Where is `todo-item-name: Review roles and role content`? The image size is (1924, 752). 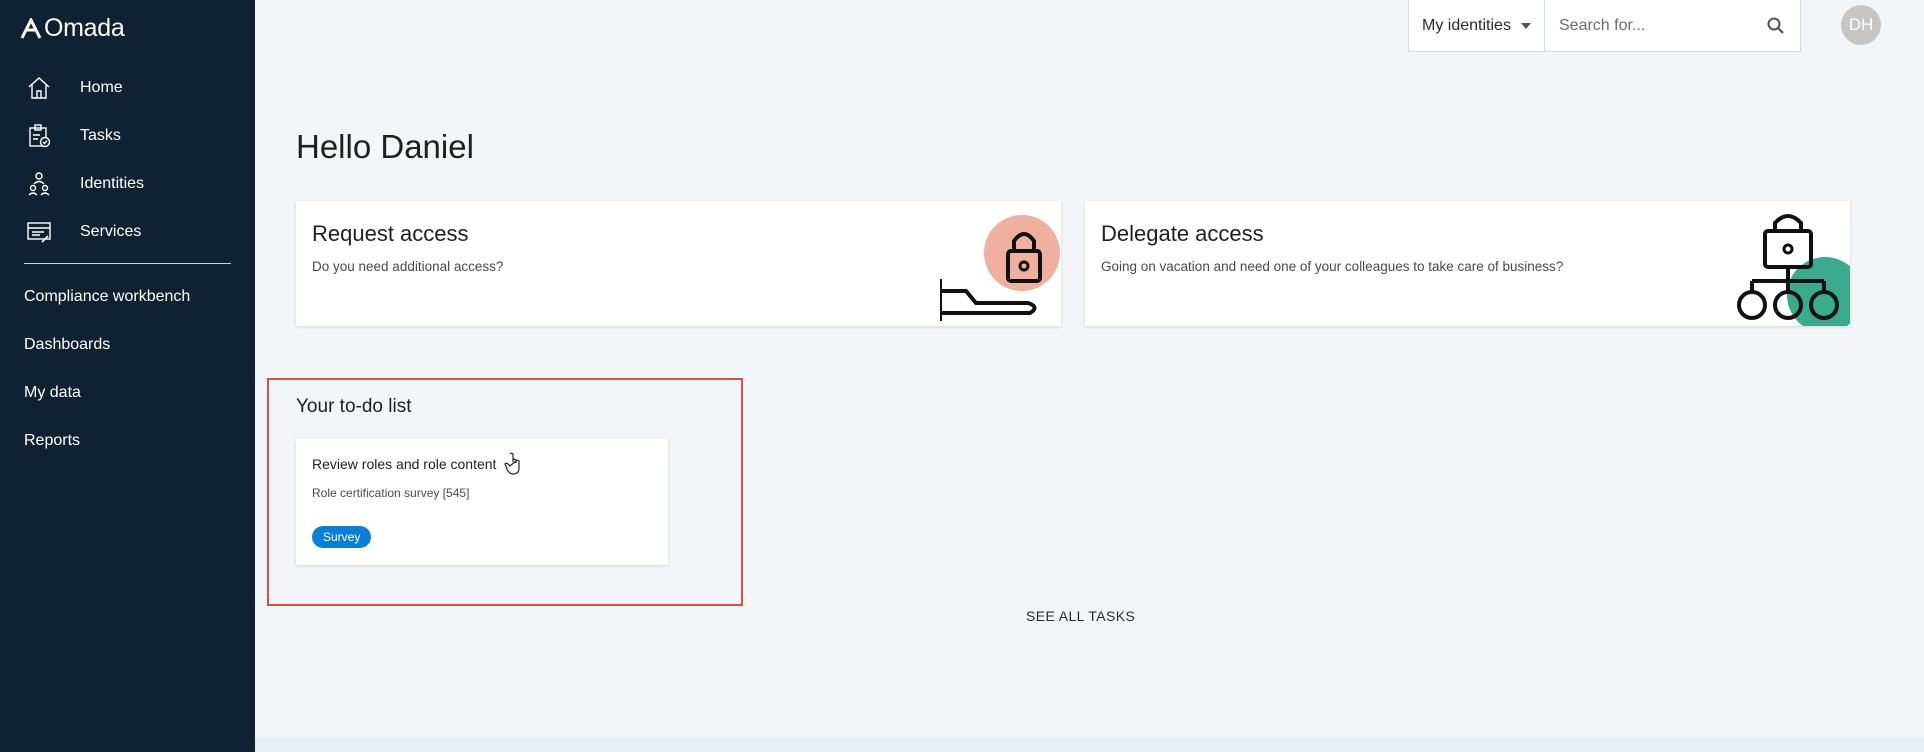
todo-item-name: Review roles and role content is located at coordinates (404, 464).